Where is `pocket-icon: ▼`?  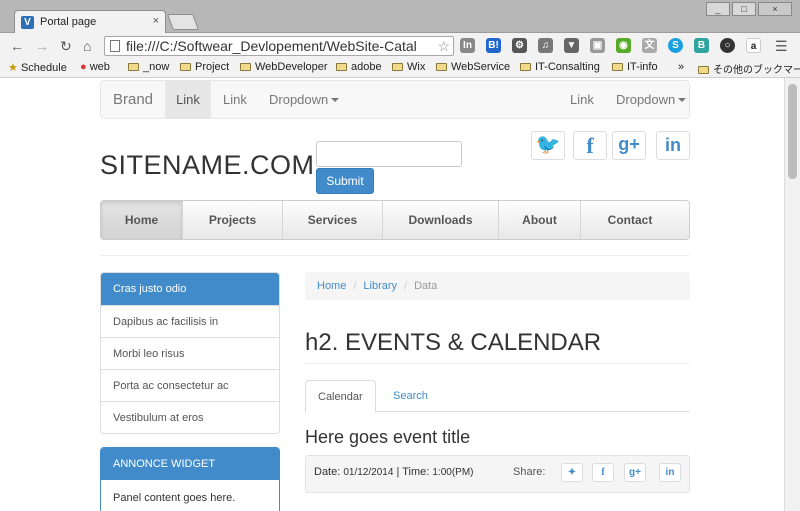 pocket-icon: ▼ is located at coordinates (571, 45).